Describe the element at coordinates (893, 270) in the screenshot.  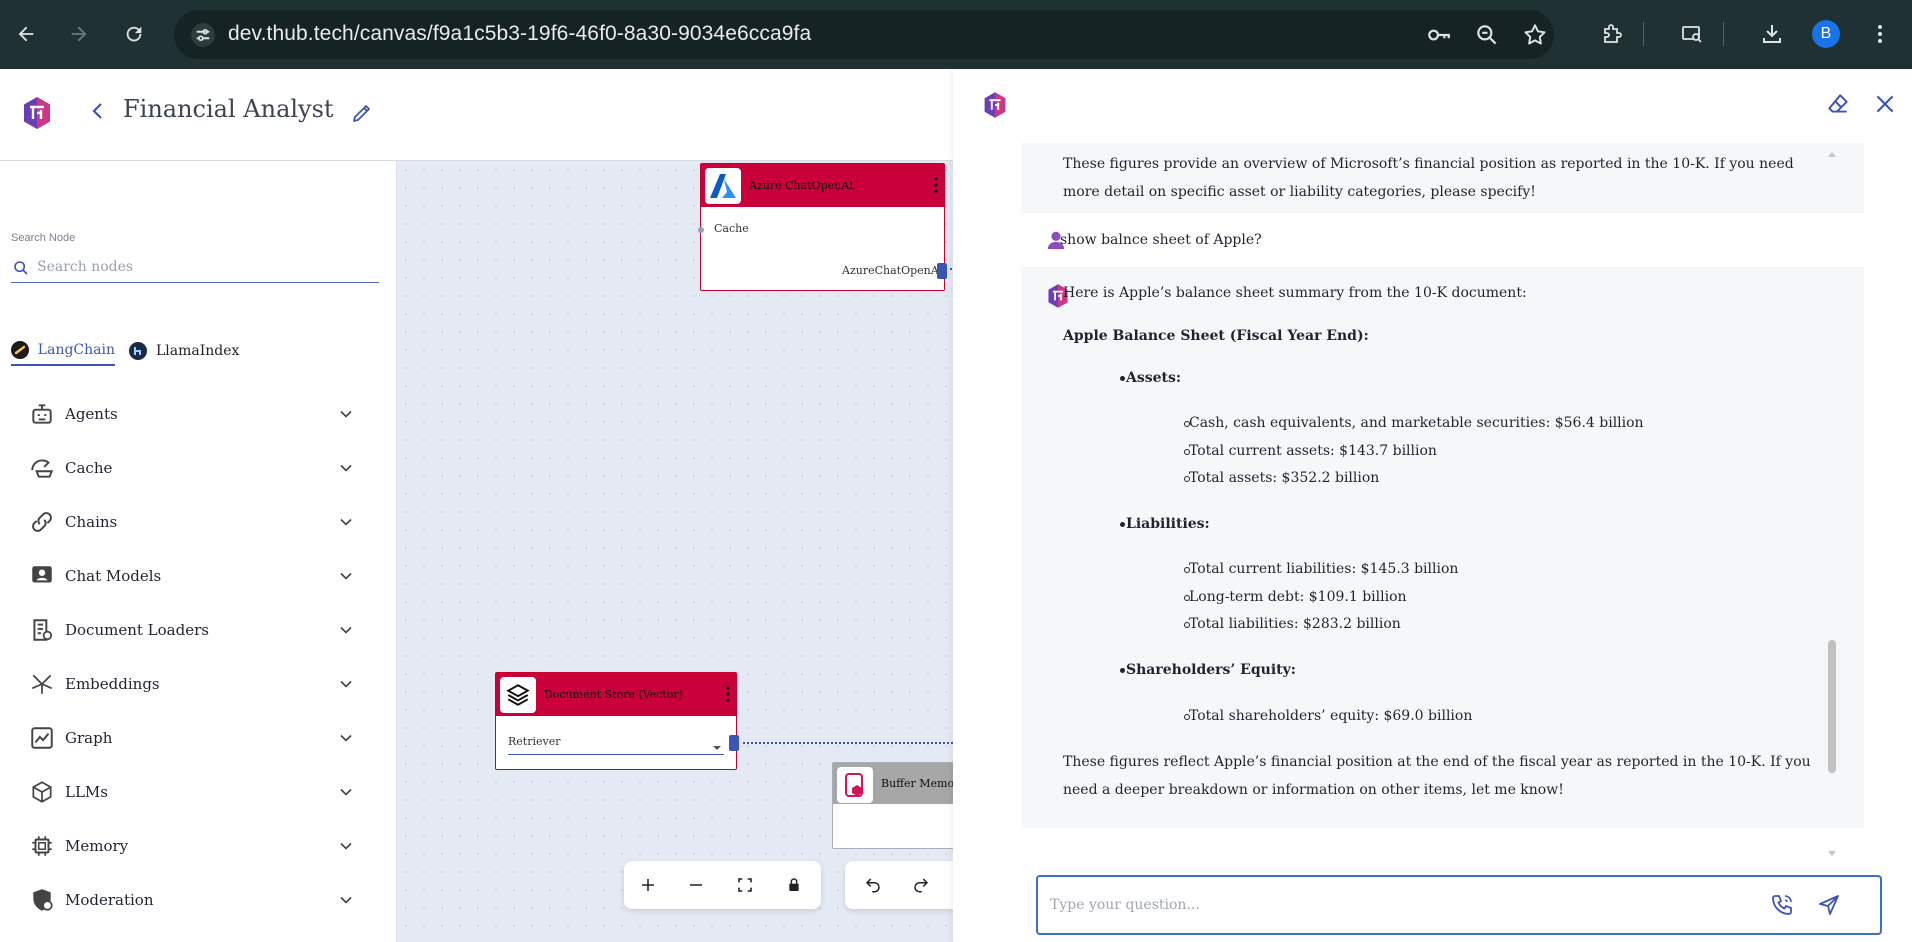
I see `node-output-label: AzureChatOpenAI` at that location.